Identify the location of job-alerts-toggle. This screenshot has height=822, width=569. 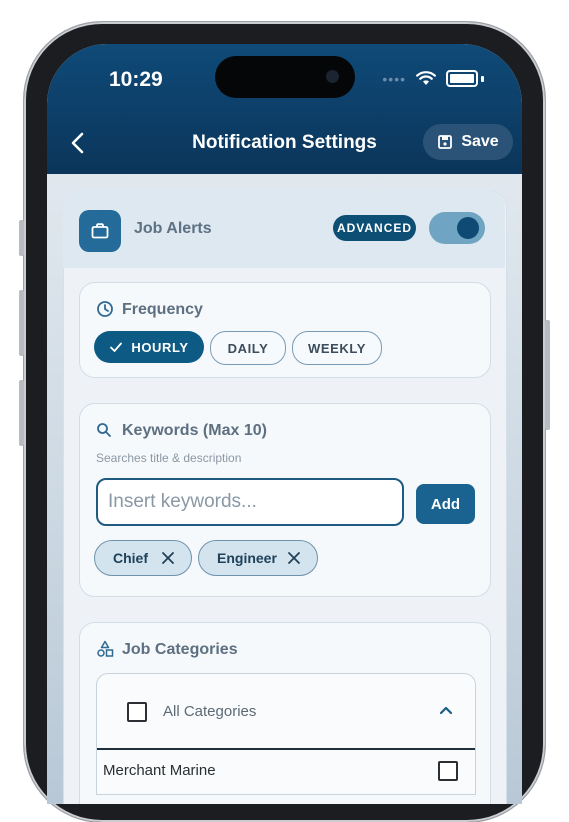
(457, 228).